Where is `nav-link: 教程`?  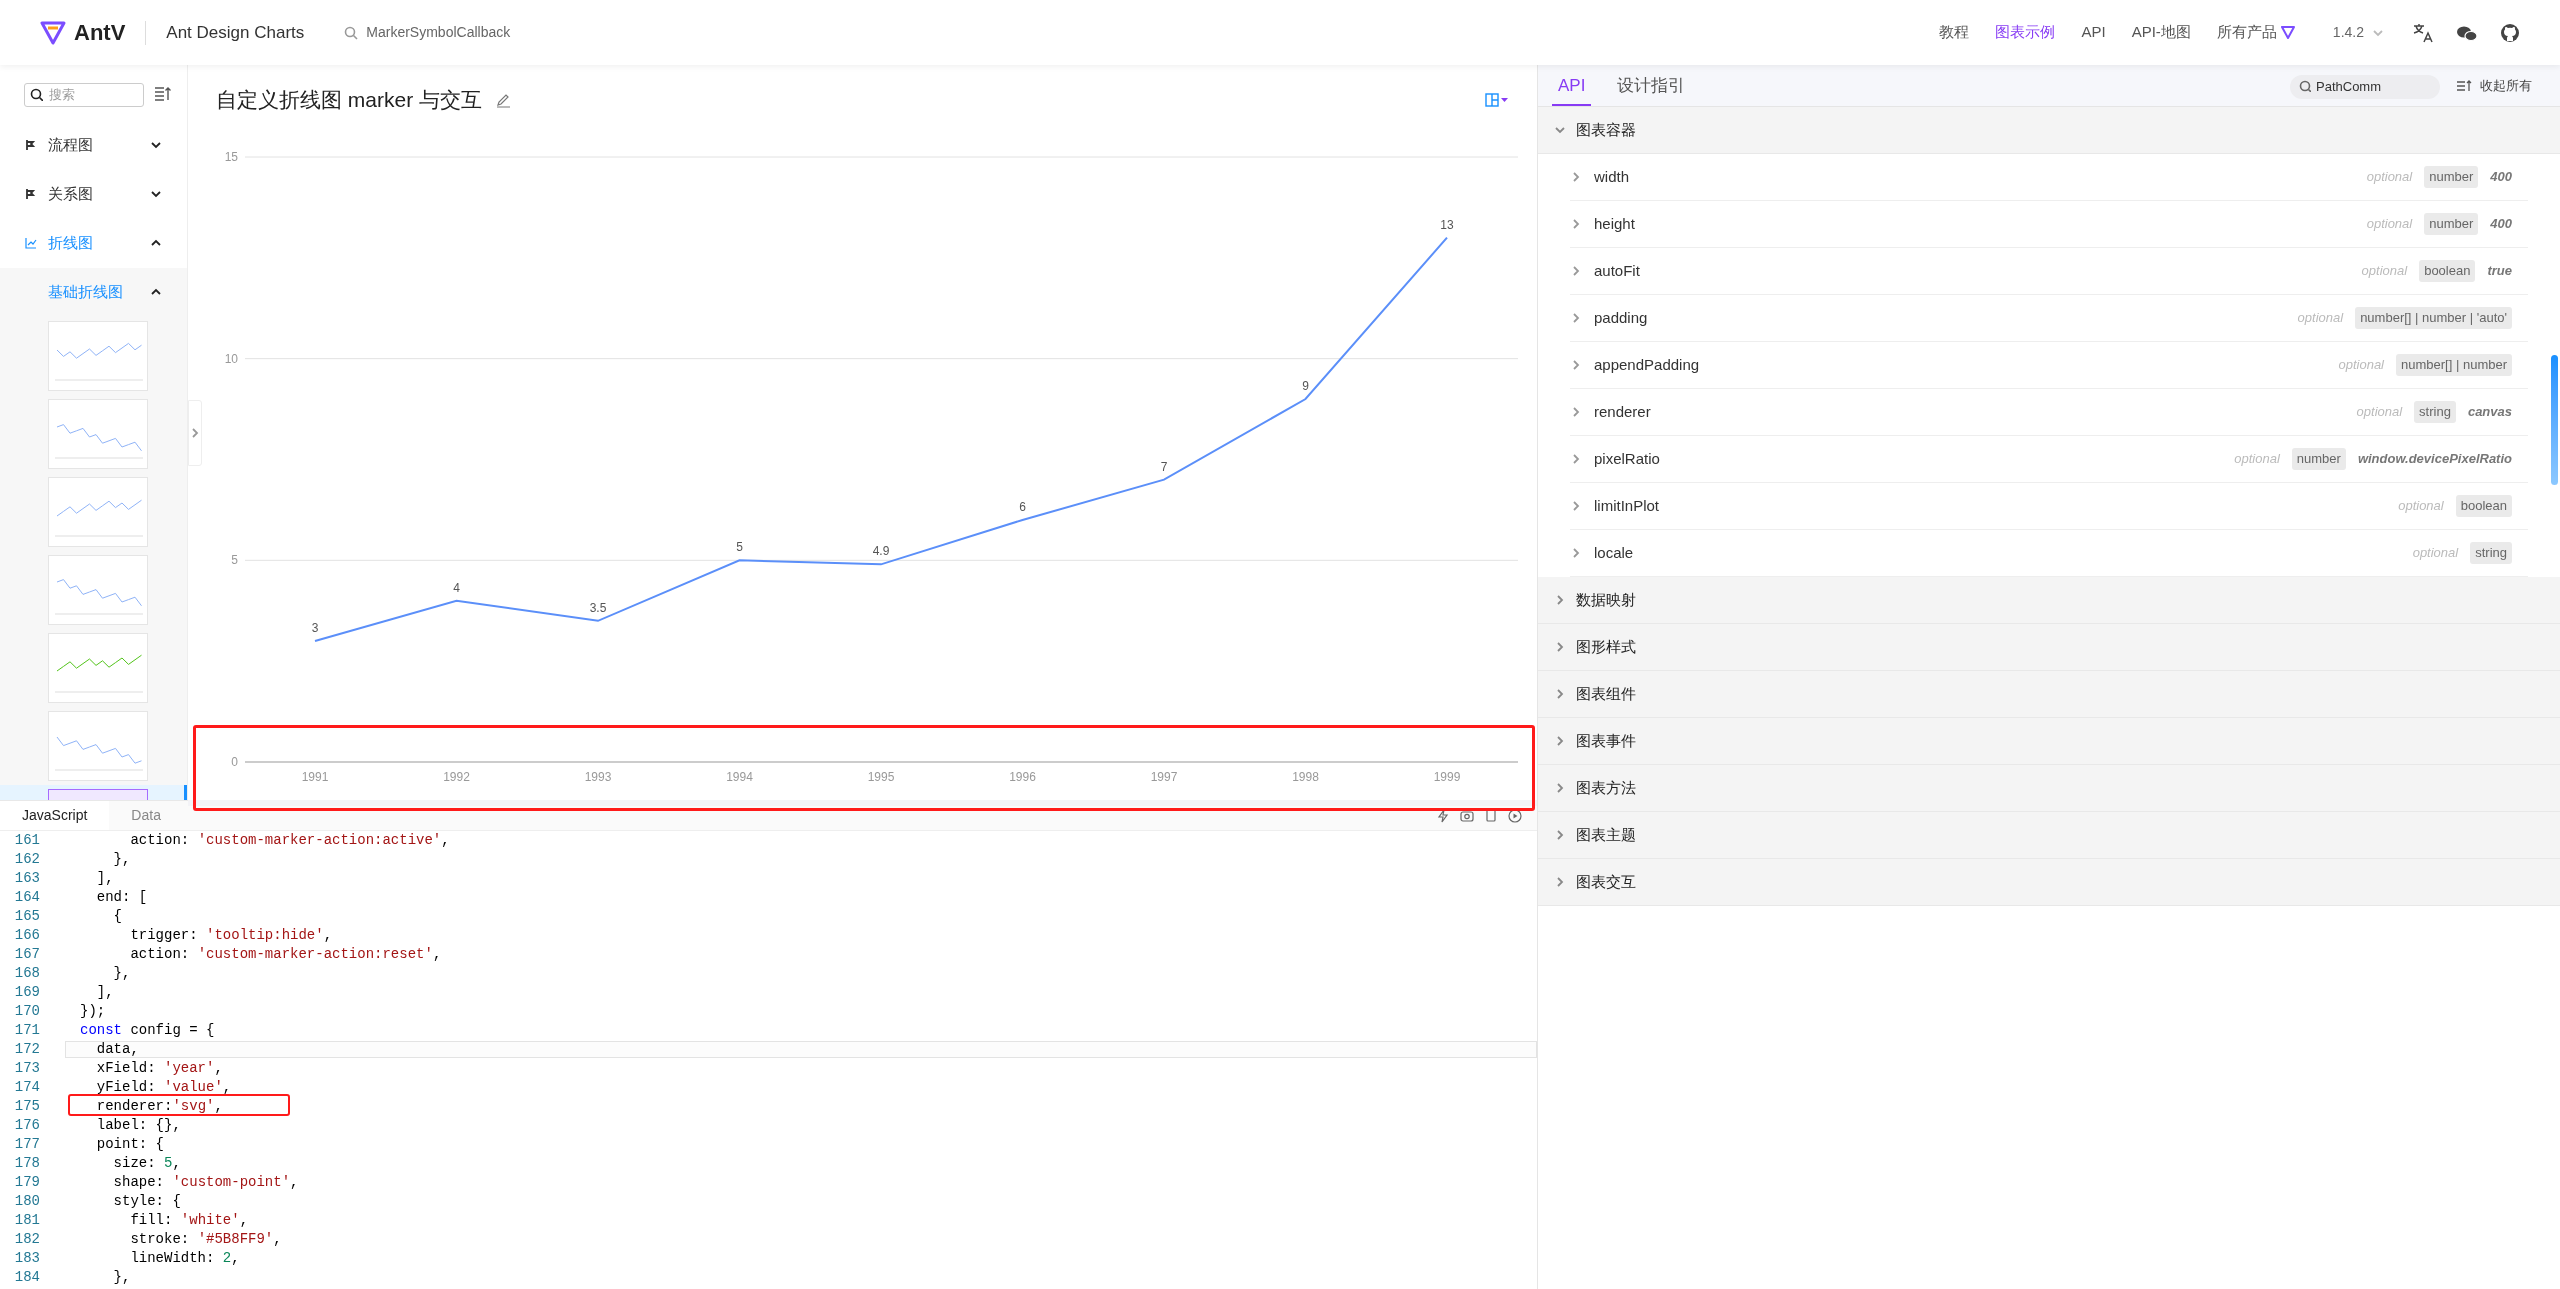
nav-link: 教程 is located at coordinates (1954, 32).